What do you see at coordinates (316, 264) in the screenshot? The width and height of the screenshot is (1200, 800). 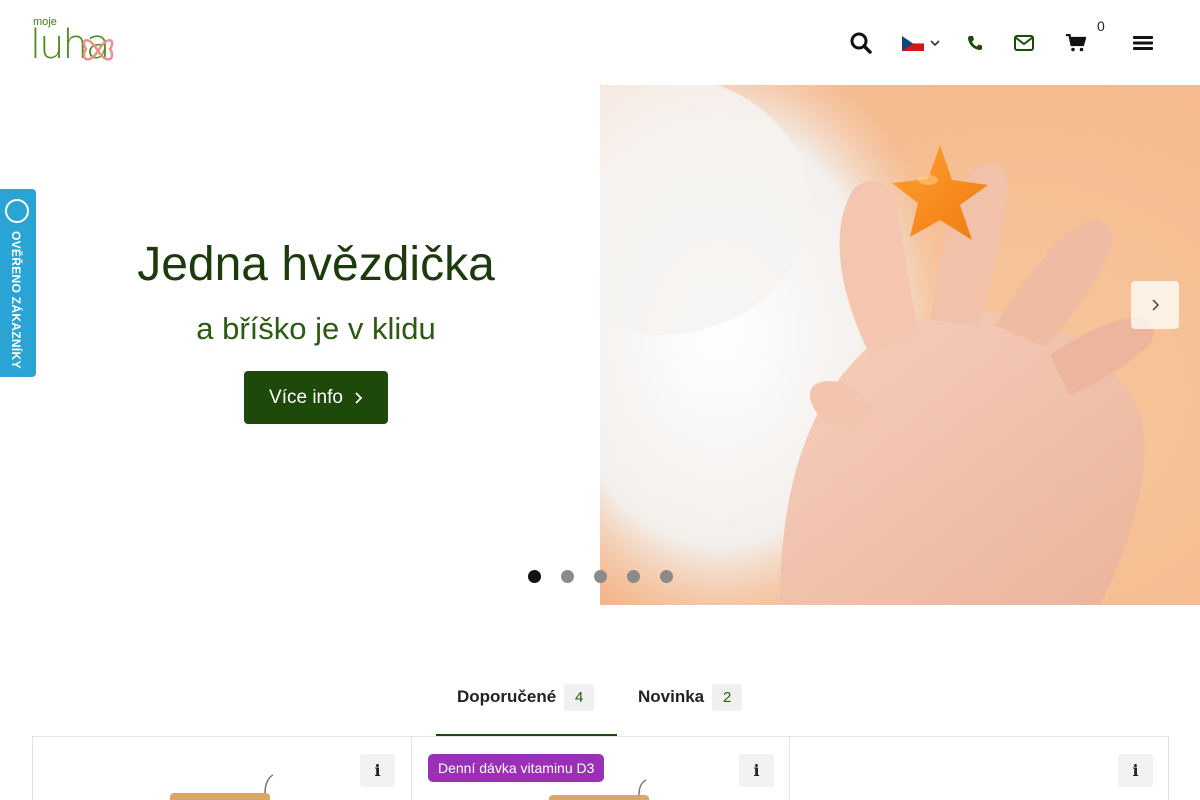 I see `hero-title: Jedna hvězdička` at bounding box center [316, 264].